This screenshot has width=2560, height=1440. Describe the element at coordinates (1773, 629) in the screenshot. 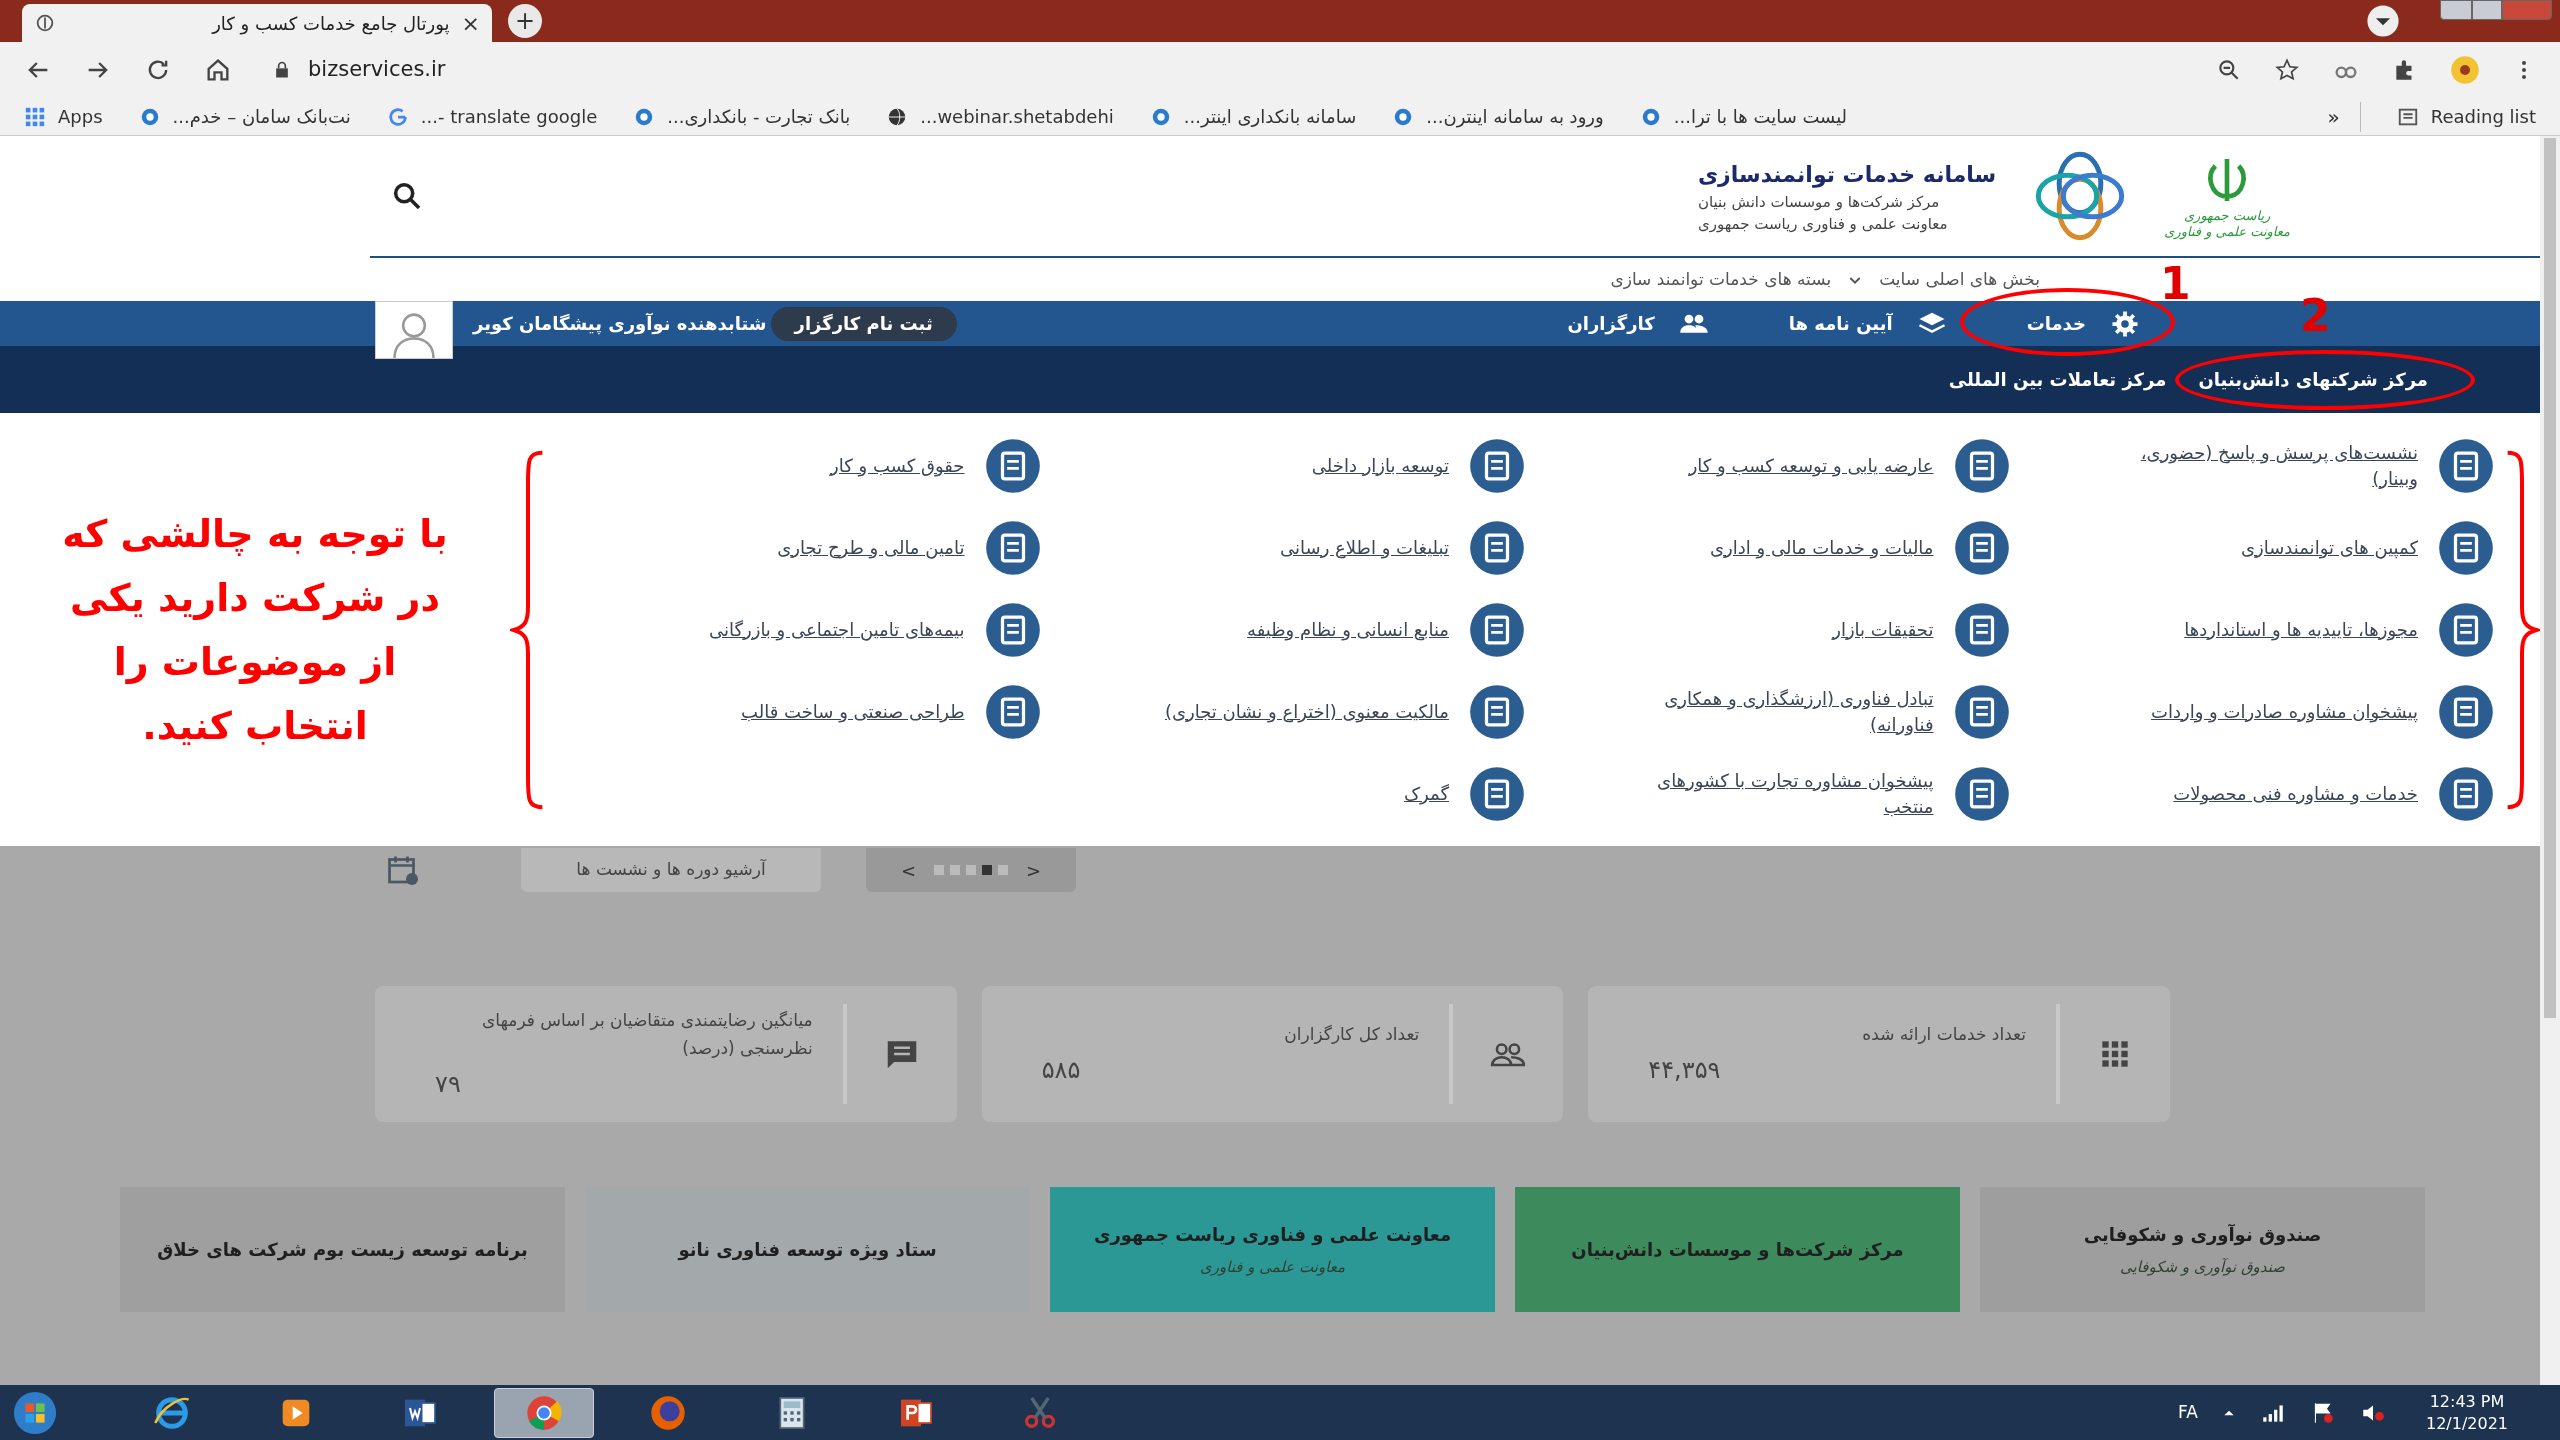

I see `service-link: تحقیقات بازار` at that location.